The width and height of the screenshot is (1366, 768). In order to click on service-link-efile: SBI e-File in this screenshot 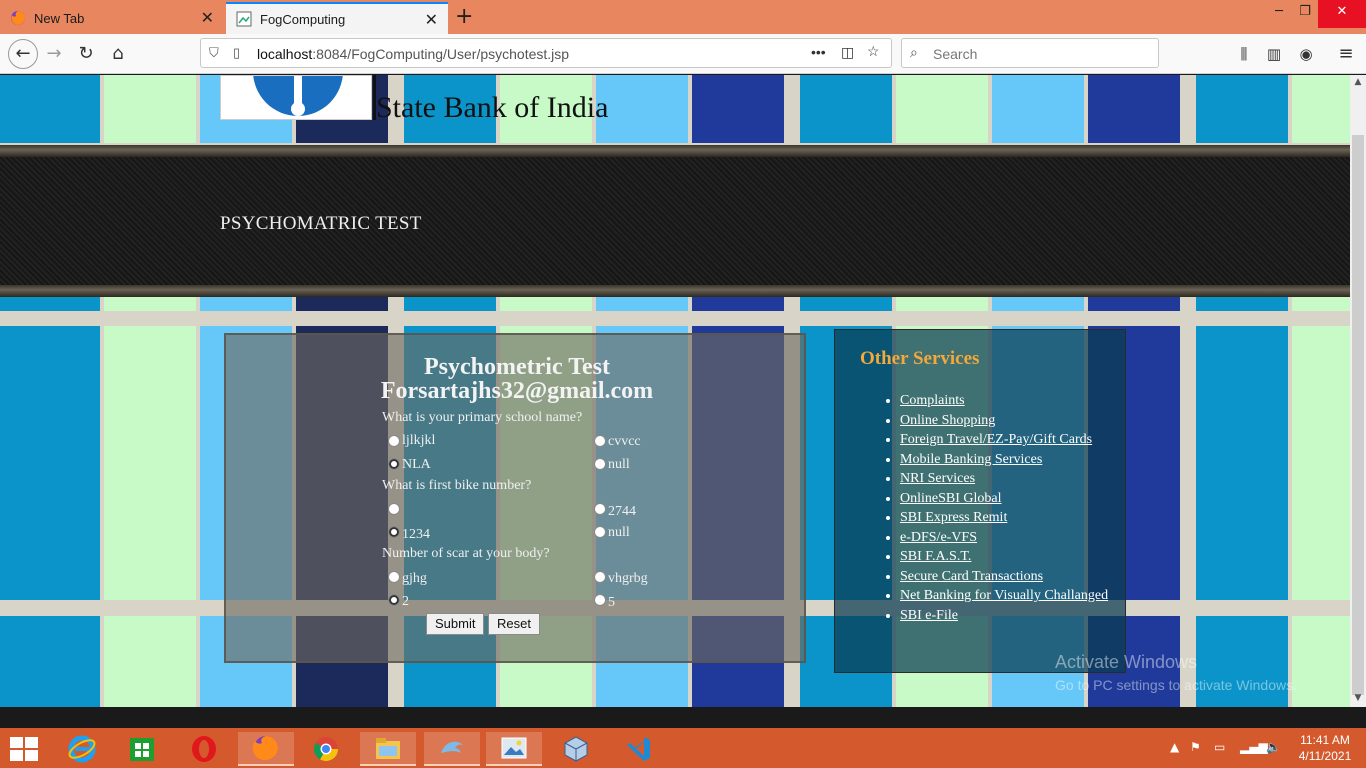, I will do `click(929, 615)`.